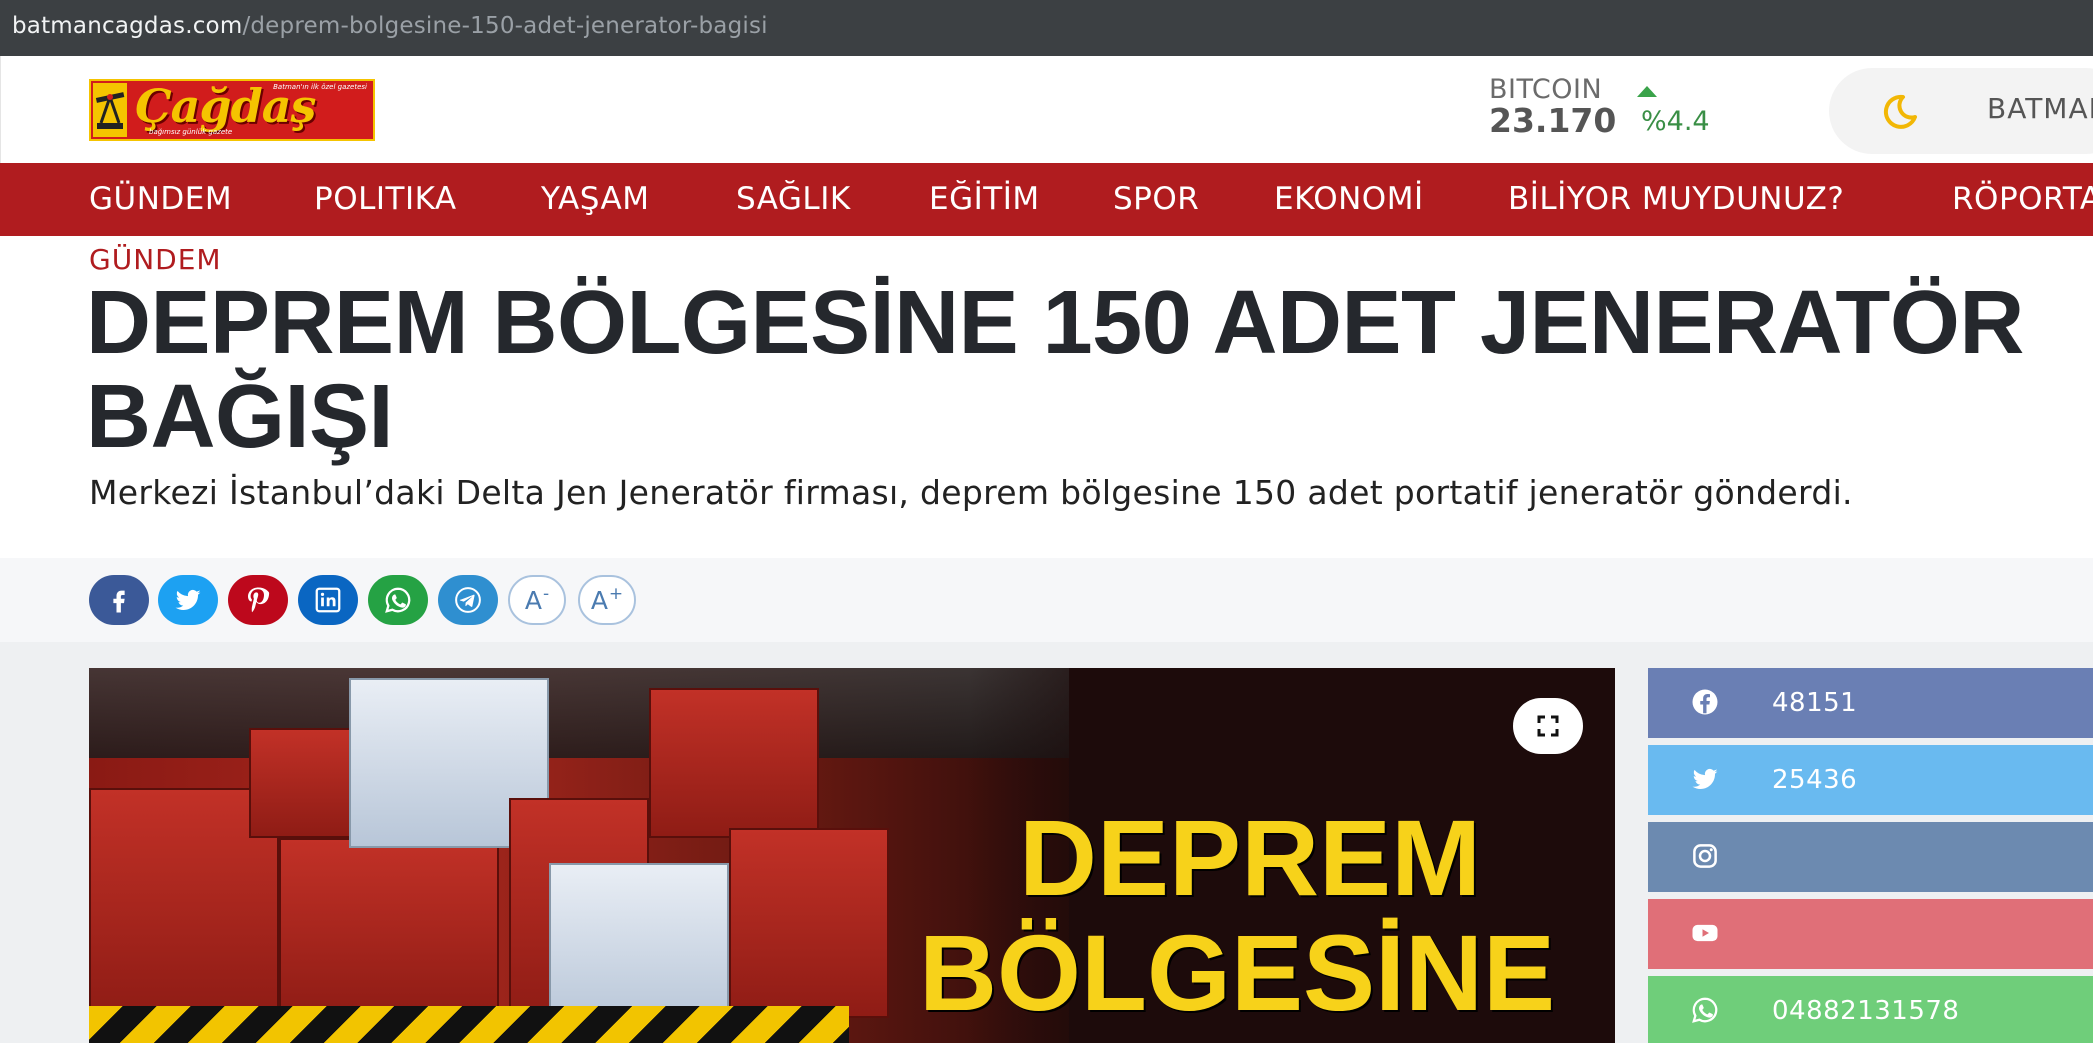  What do you see at coordinates (1815, 703) in the screenshot?
I see `facebook-count: 48151` at bounding box center [1815, 703].